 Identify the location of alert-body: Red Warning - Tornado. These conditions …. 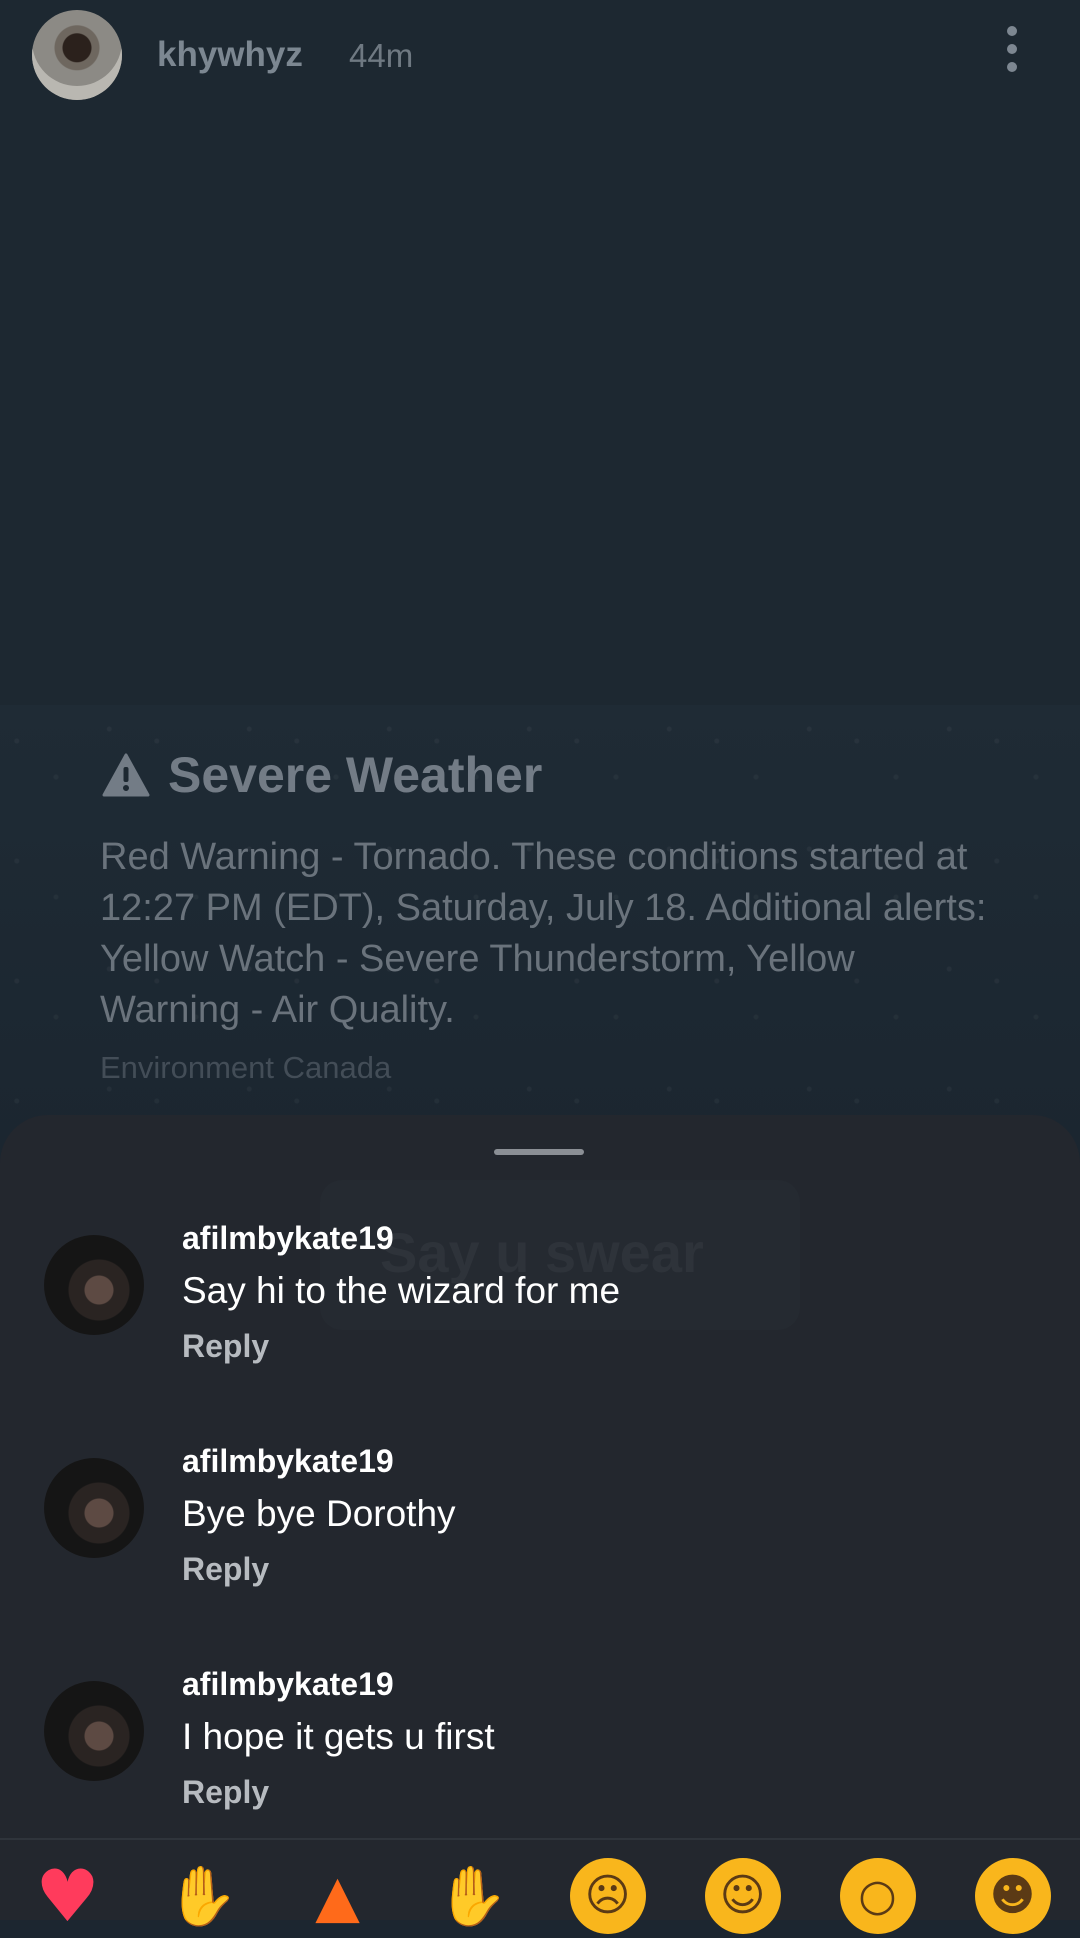
(543, 933).